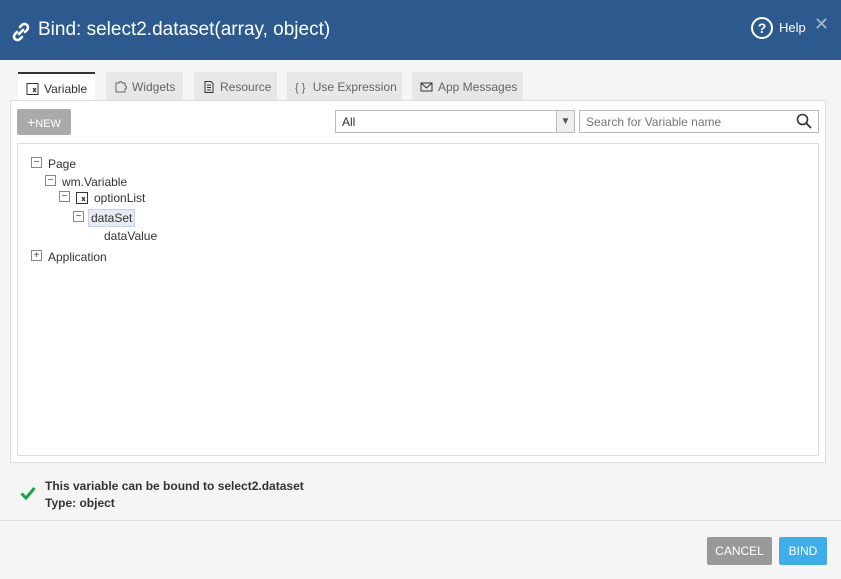  Describe the element at coordinates (246, 87) in the screenshot. I see `tab-resource-label: Resource` at that location.